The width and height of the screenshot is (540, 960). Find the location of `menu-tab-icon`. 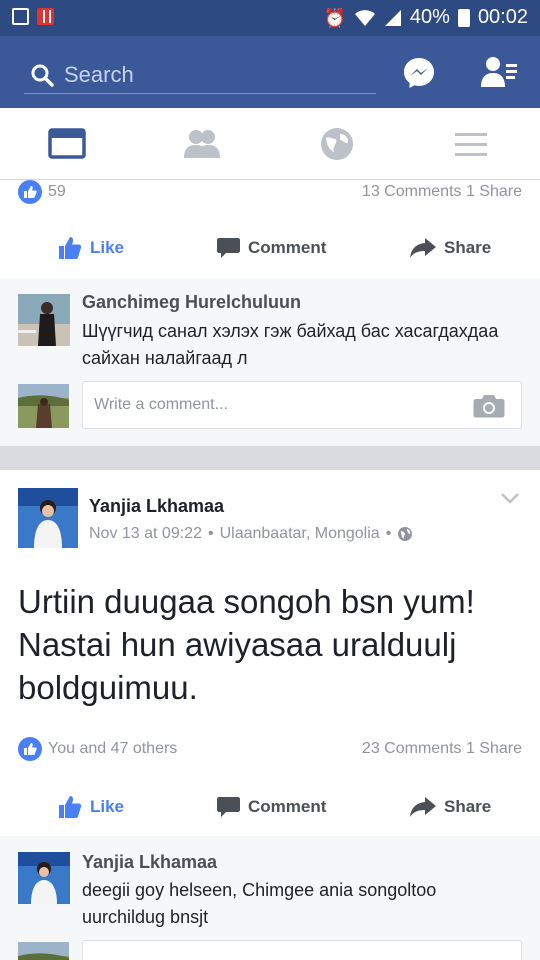

menu-tab-icon is located at coordinates (472, 144).